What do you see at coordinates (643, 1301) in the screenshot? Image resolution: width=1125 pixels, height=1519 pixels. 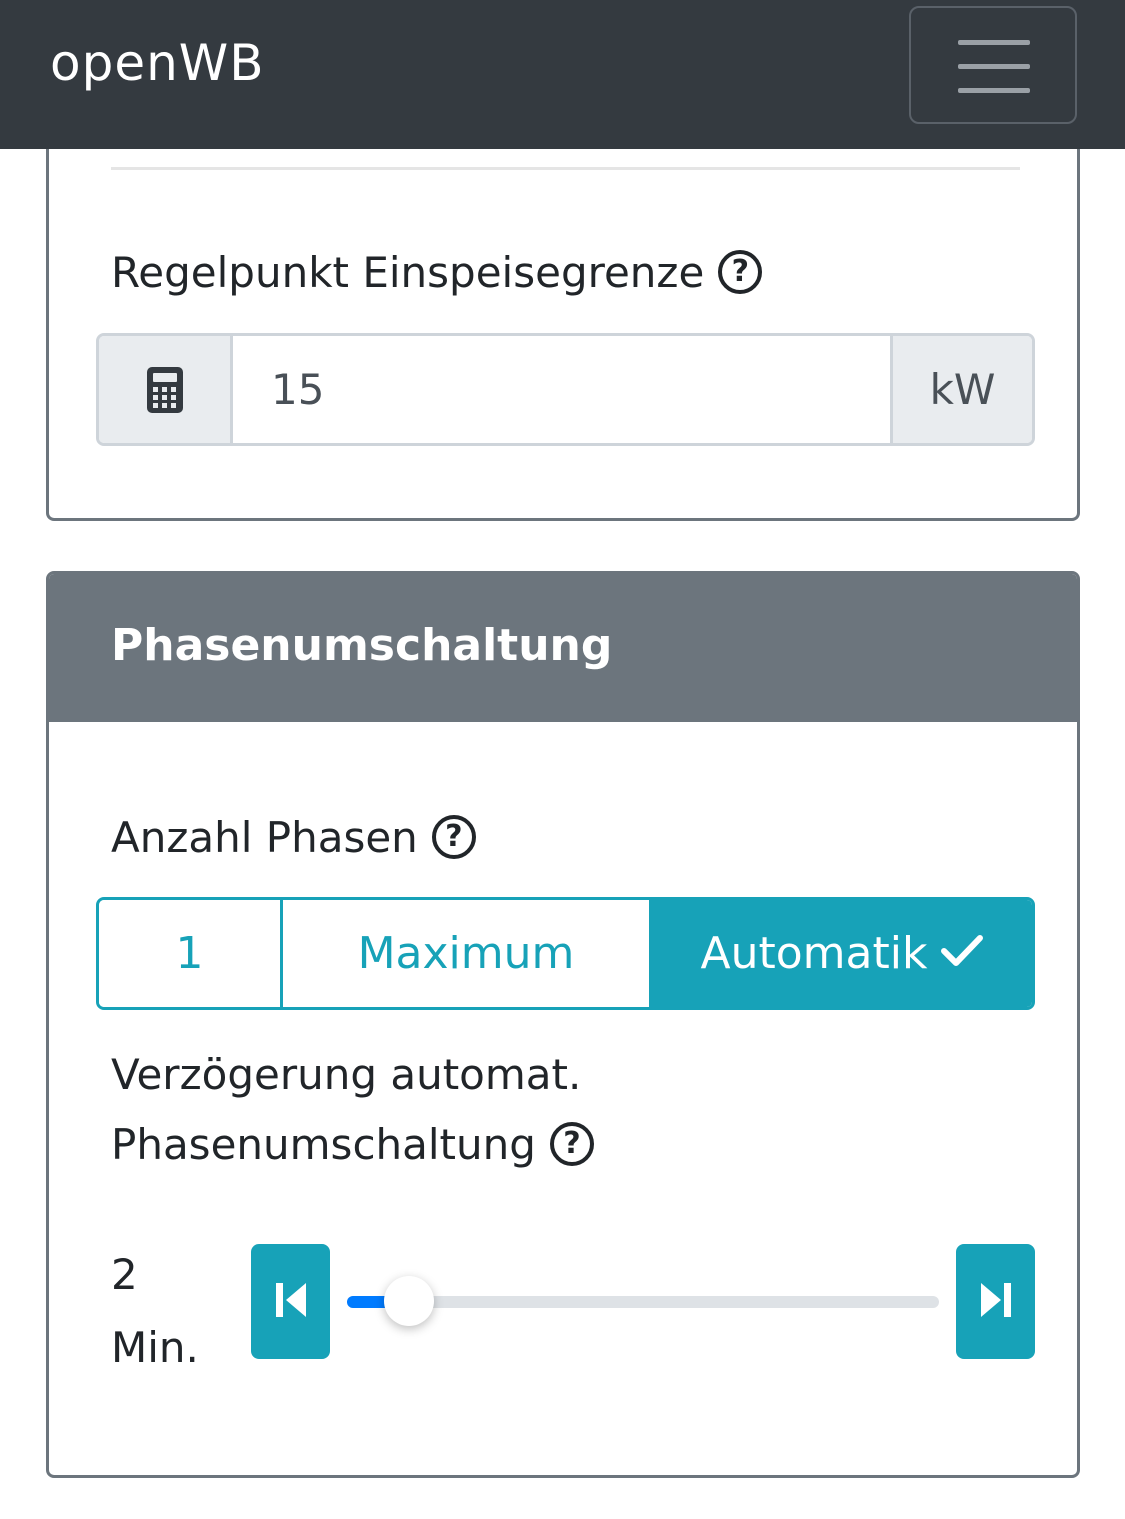 I see `delay-slider-track` at bounding box center [643, 1301].